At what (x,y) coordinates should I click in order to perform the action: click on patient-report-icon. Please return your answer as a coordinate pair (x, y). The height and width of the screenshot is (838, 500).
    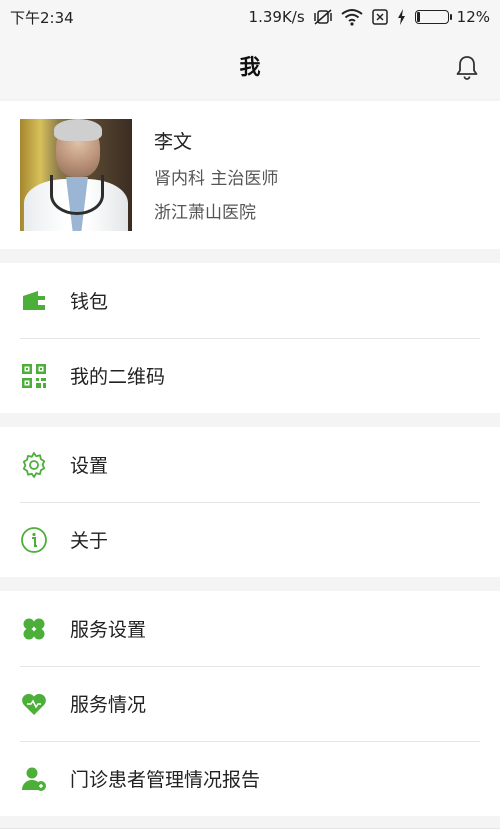
    Looking at the image, I should click on (34, 779).